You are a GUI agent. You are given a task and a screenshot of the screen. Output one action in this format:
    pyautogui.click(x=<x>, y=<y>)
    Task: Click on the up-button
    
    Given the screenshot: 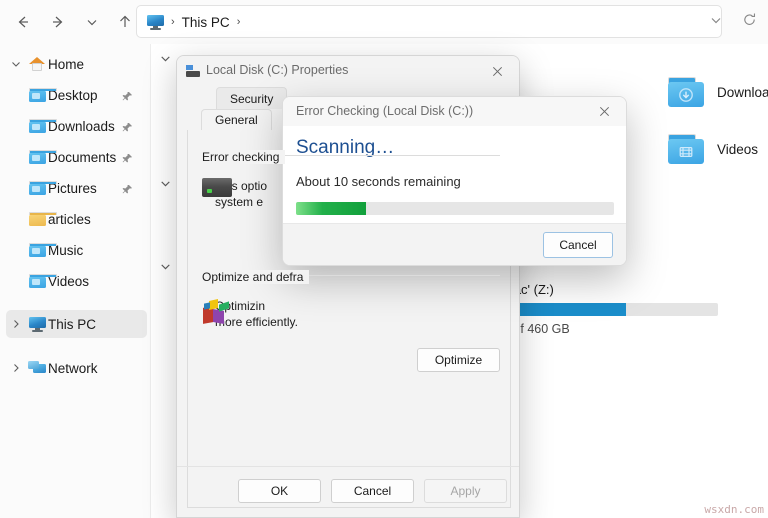 What is the action you would take?
    pyautogui.click(x=125, y=22)
    